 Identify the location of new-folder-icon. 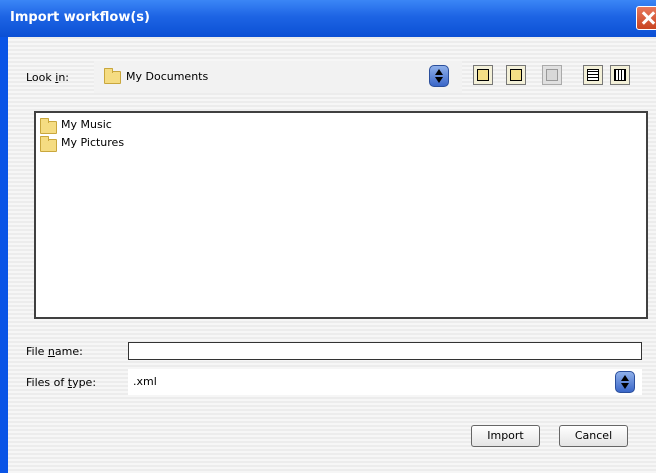
(552, 75).